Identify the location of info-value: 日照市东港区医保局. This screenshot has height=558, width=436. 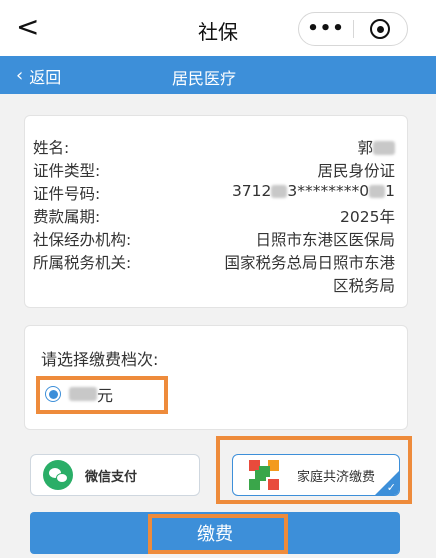
(325, 240).